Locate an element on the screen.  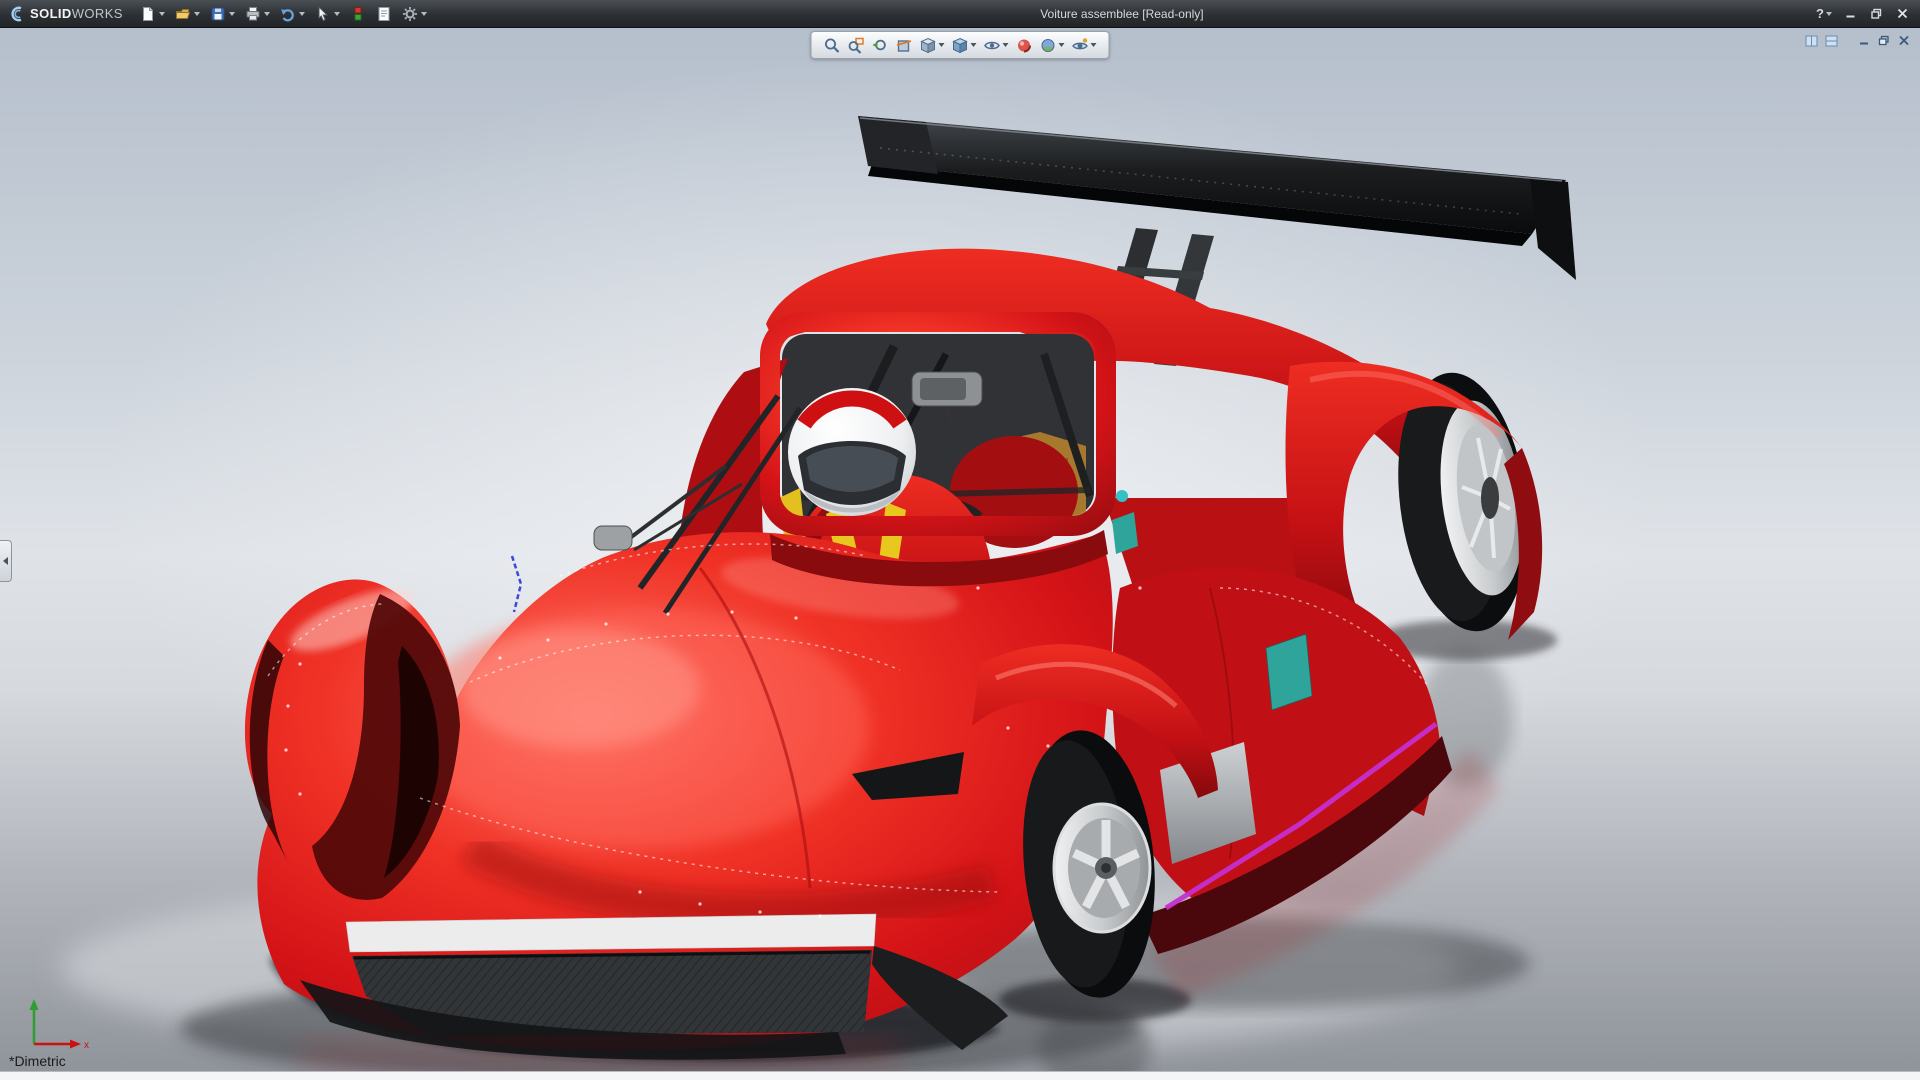
options-button is located at coordinates (414, 14).